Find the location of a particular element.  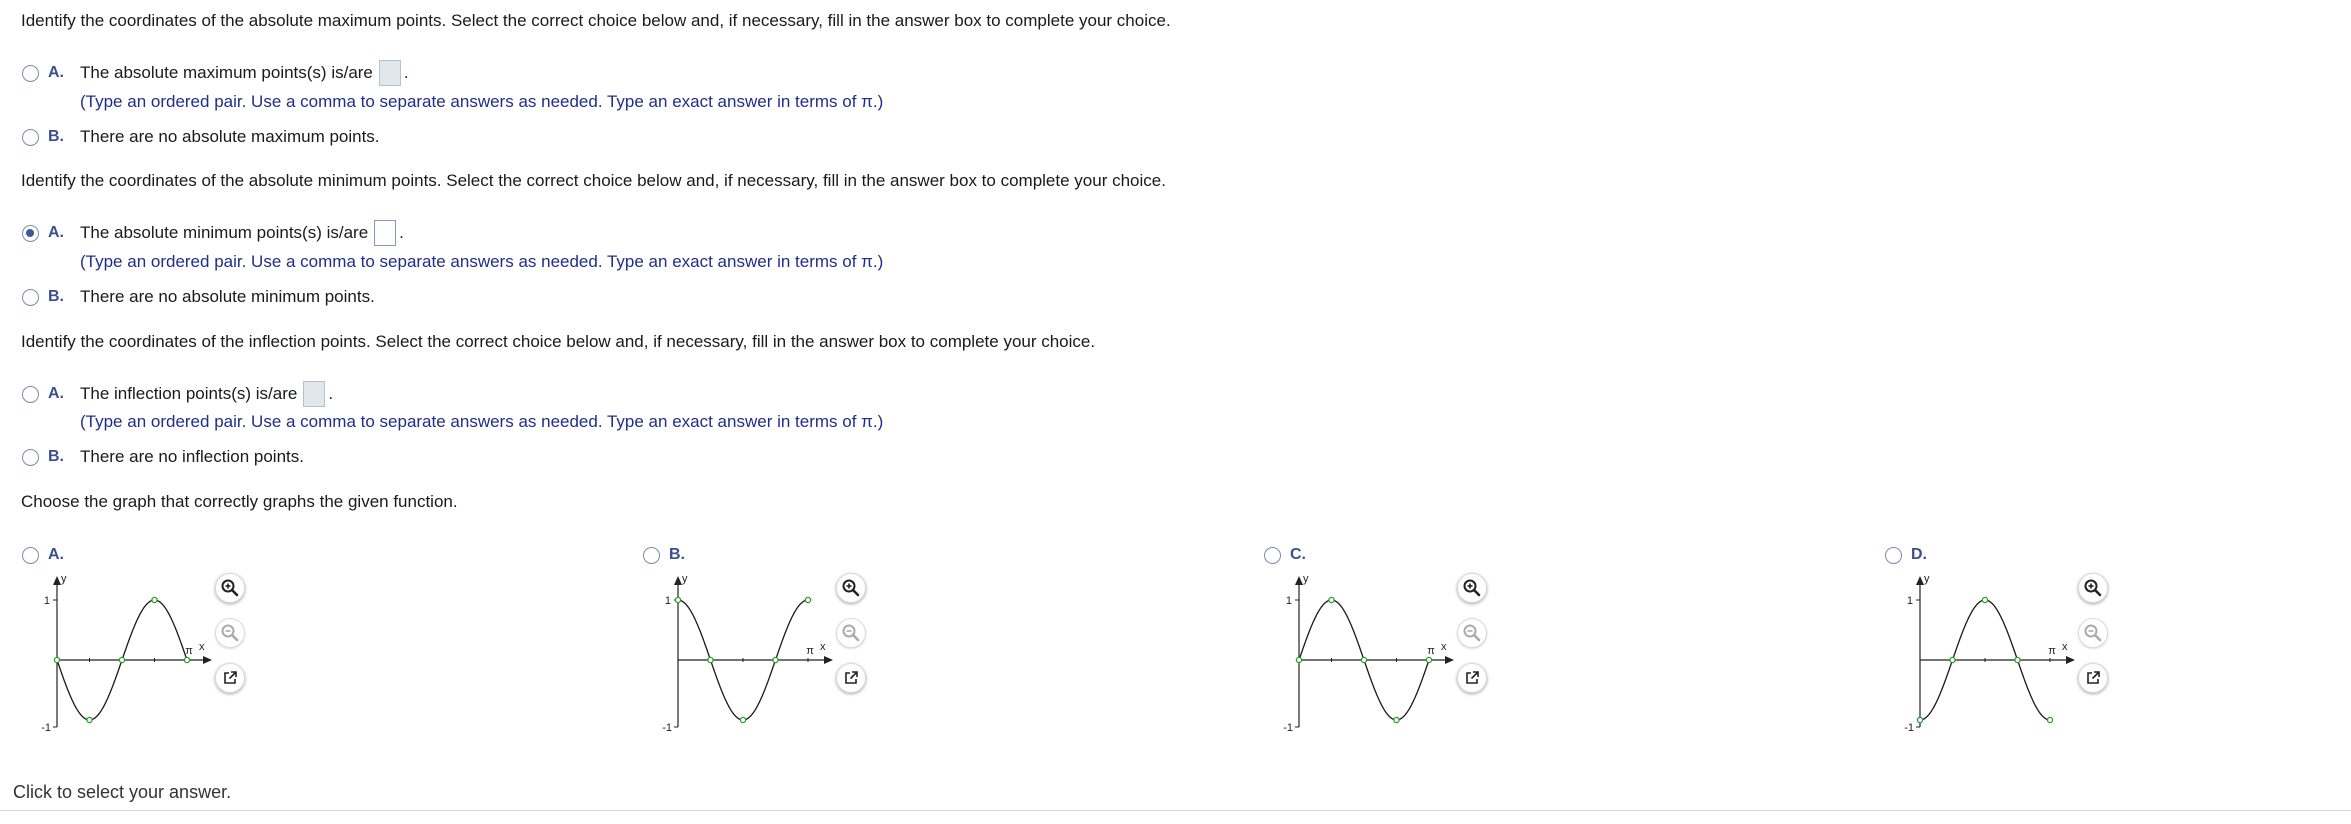

graph-option-b: B. is located at coordinates (664, 555).